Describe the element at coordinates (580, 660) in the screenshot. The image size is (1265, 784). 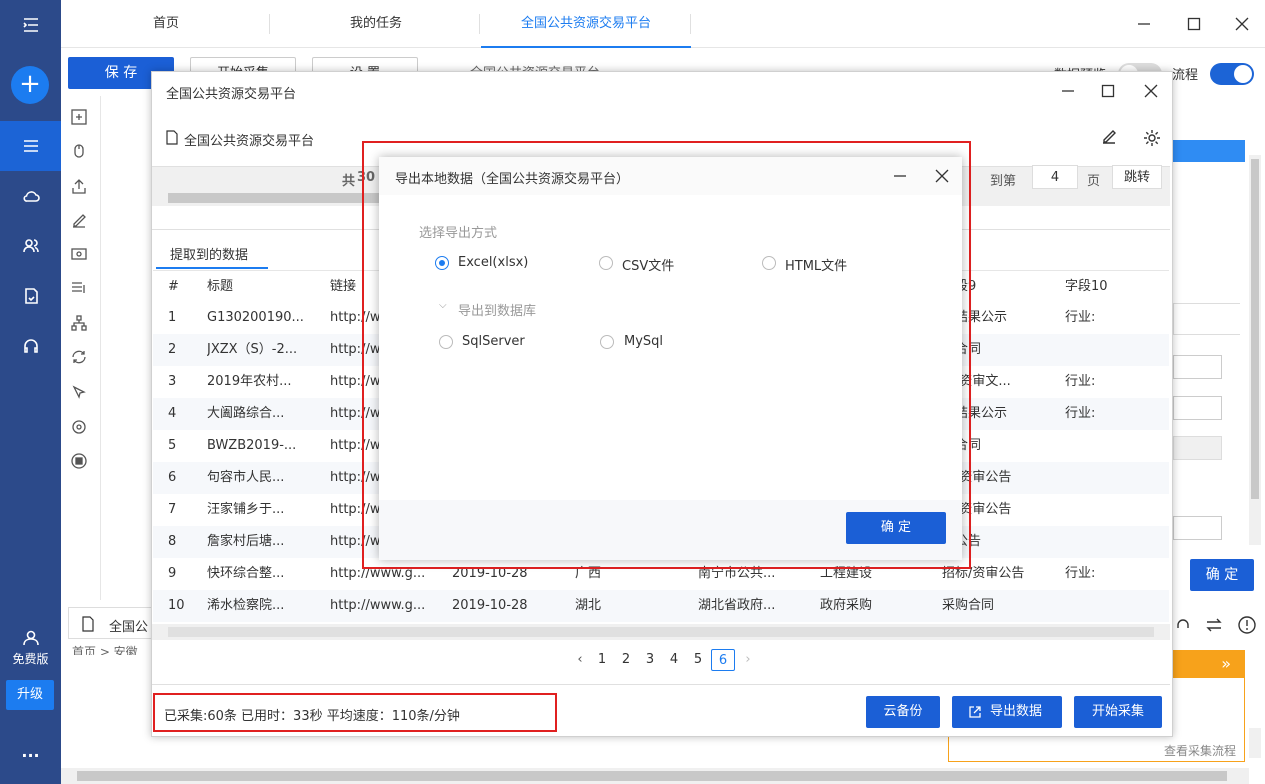
I see `prev-page-icon: ‹` at that location.